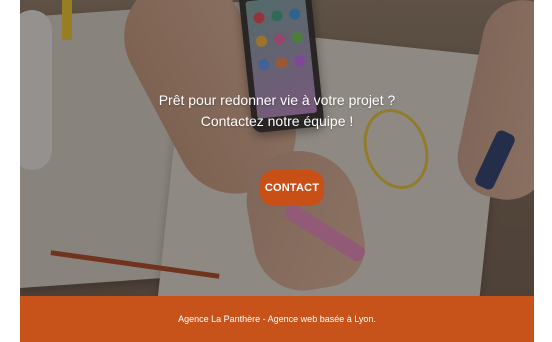  Describe the element at coordinates (292, 188) in the screenshot. I see `contact-button: CONTACT` at that location.